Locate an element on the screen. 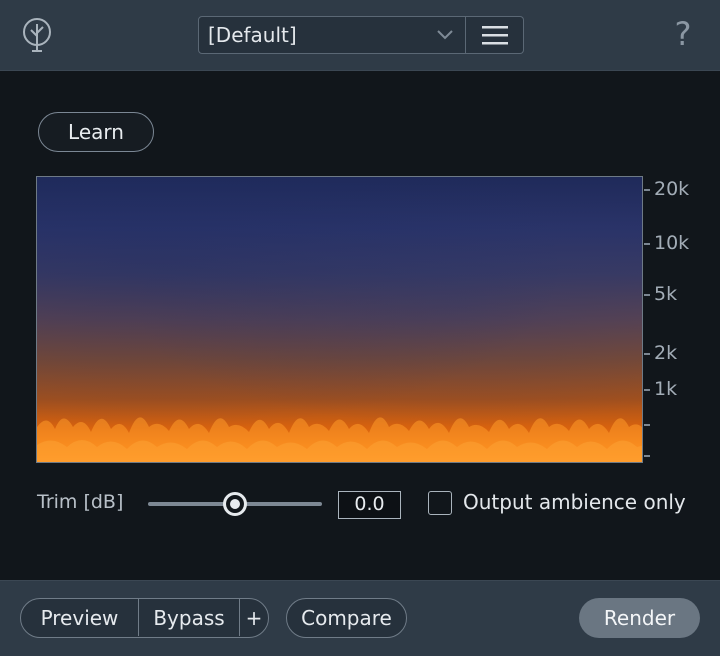 The width and height of the screenshot is (720, 656). hamburger-menu-icon is located at coordinates (494, 35).